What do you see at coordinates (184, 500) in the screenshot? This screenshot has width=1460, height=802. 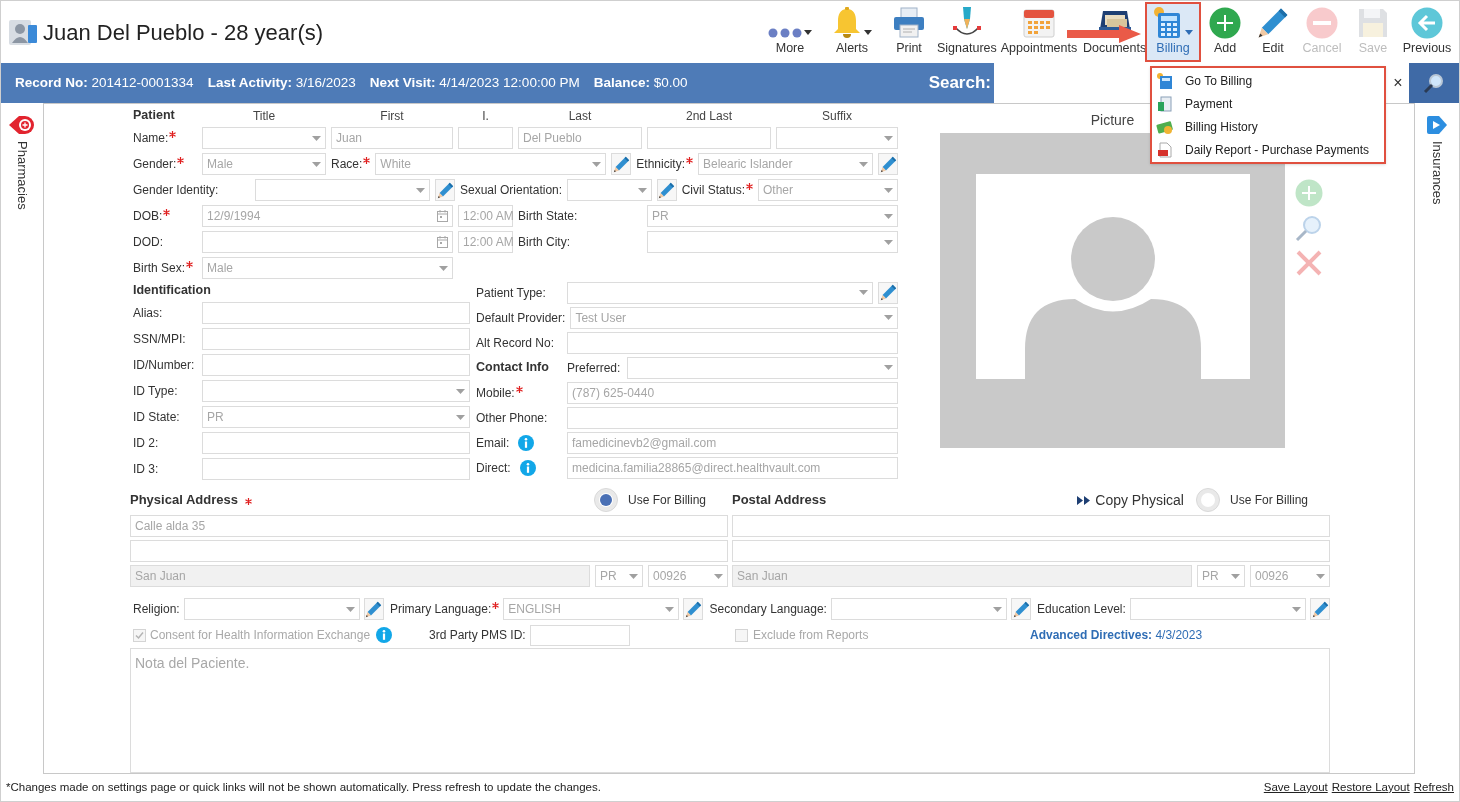 I see `section-heading: Physical Address` at bounding box center [184, 500].